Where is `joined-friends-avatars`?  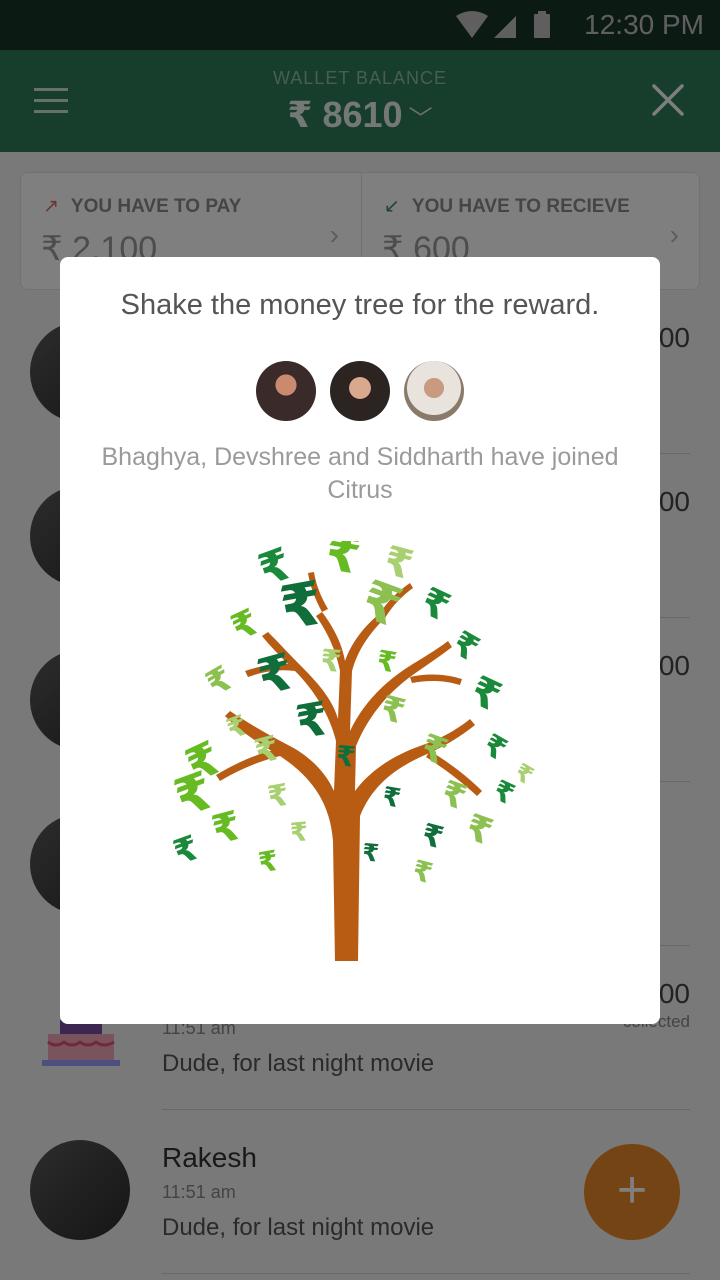
joined-friends-avatars is located at coordinates (360, 393).